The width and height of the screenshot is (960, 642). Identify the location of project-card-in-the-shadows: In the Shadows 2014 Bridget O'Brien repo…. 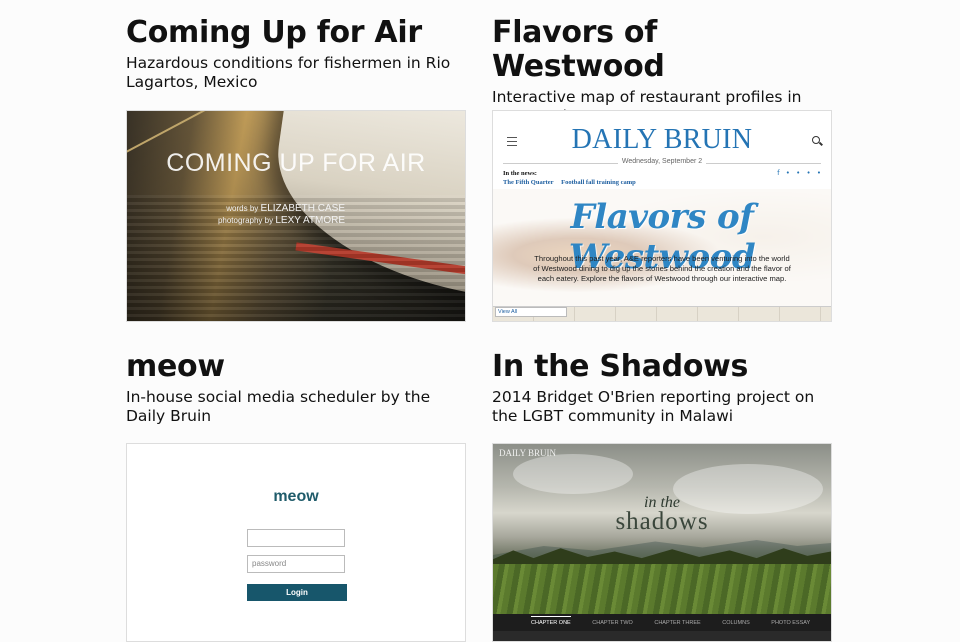
(662, 388).